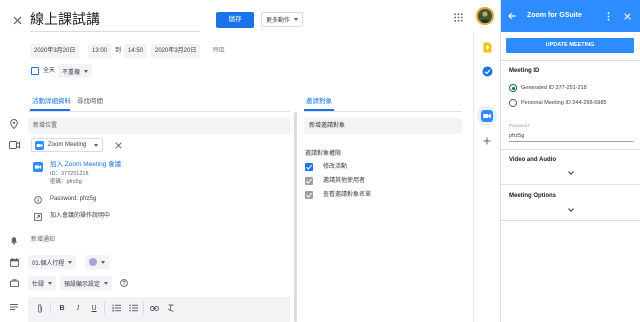 The image size is (640, 322). Describe the element at coordinates (533, 160) in the screenshot. I see `video-audio-title: Video and Audio` at that location.